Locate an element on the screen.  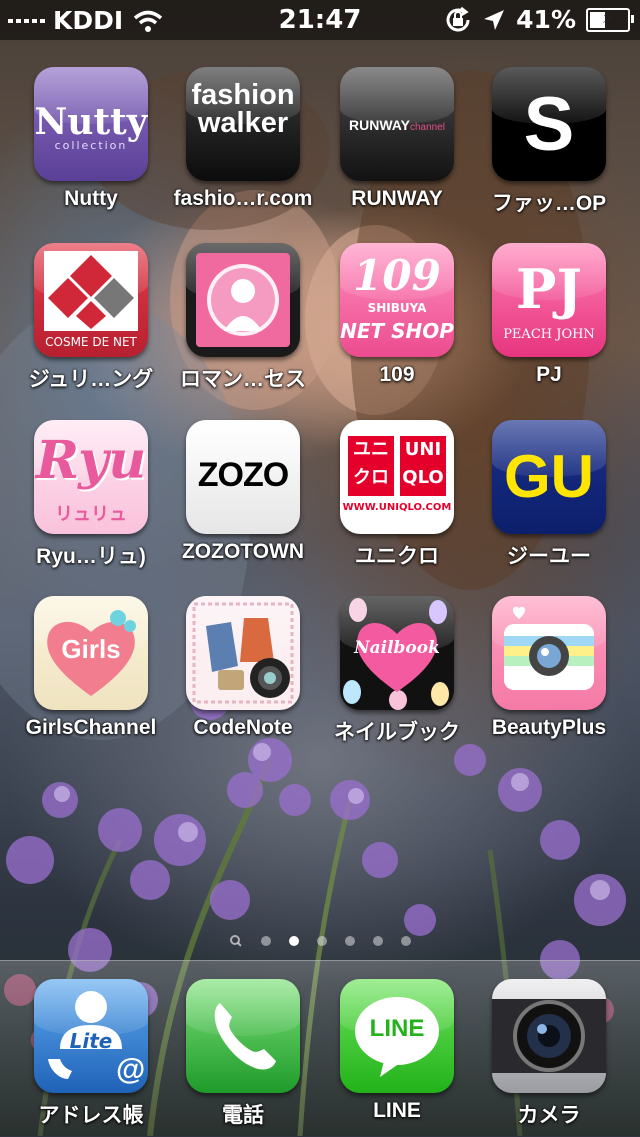
app-cosme-de-net: COSME DE NET ジュリ…ング is located at coordinates (91, 318).